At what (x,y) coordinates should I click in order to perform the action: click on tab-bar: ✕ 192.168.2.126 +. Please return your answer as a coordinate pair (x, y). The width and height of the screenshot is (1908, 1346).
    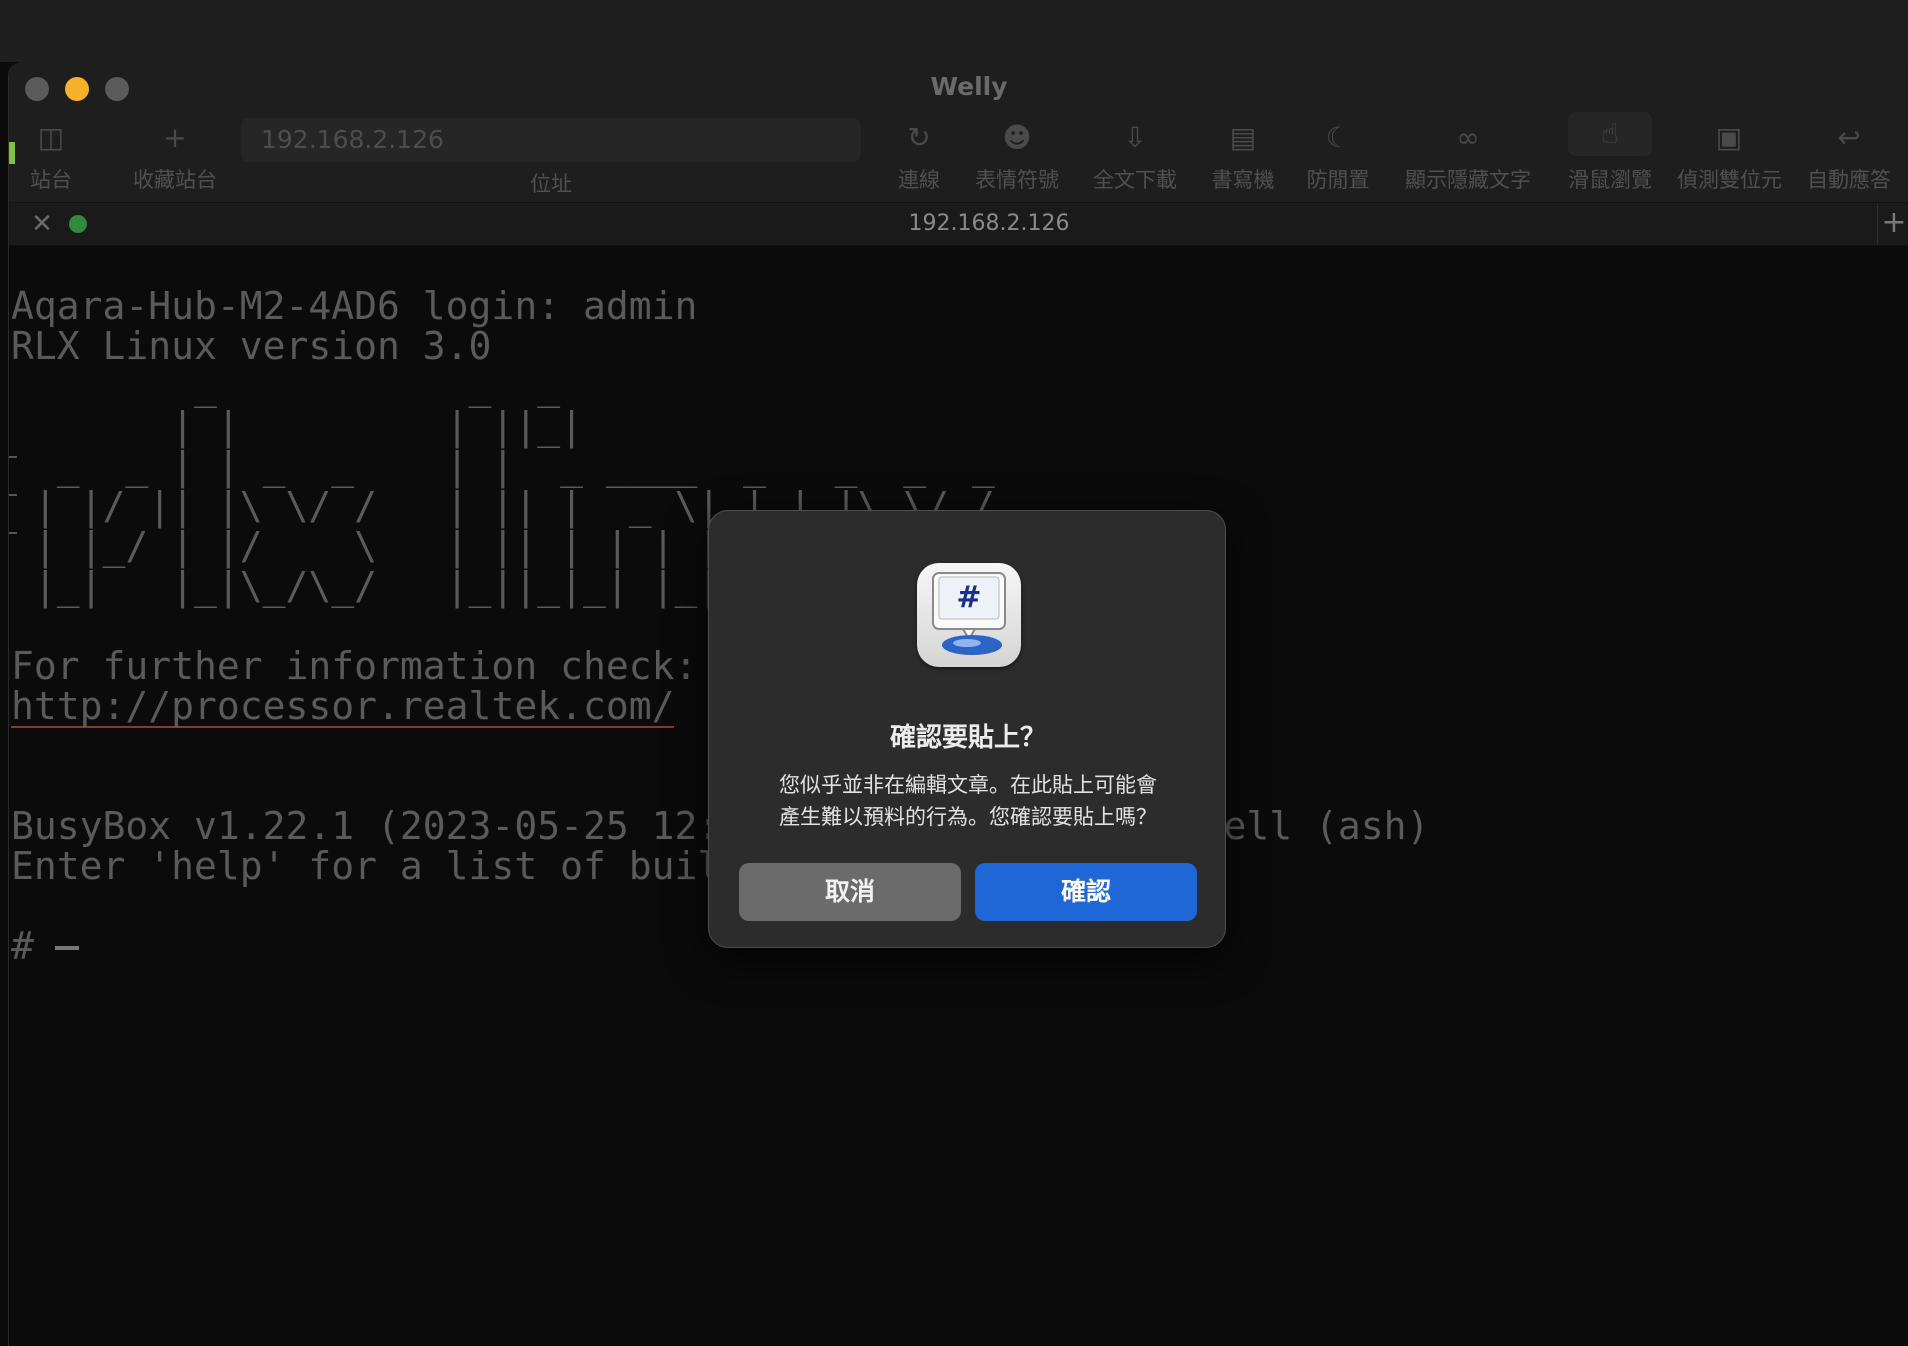
    Looking at the image, I should click on (958, 224).